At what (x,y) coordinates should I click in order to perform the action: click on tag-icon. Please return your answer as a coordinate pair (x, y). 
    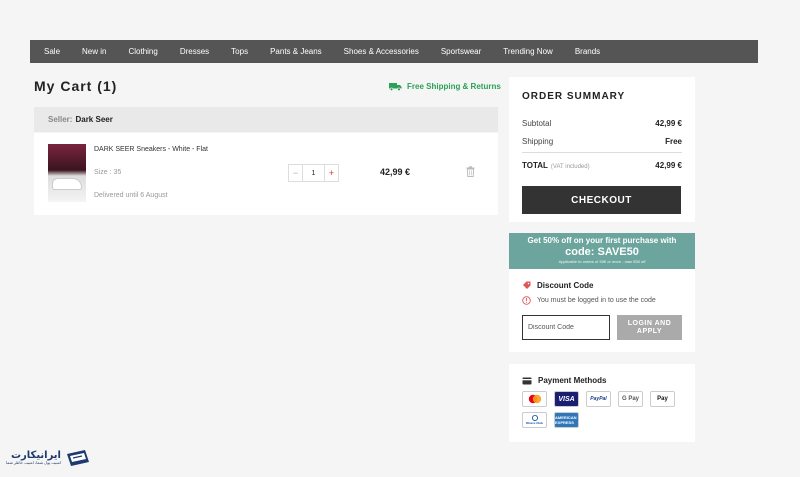
    Looking at the image, I should click on (527, 285).